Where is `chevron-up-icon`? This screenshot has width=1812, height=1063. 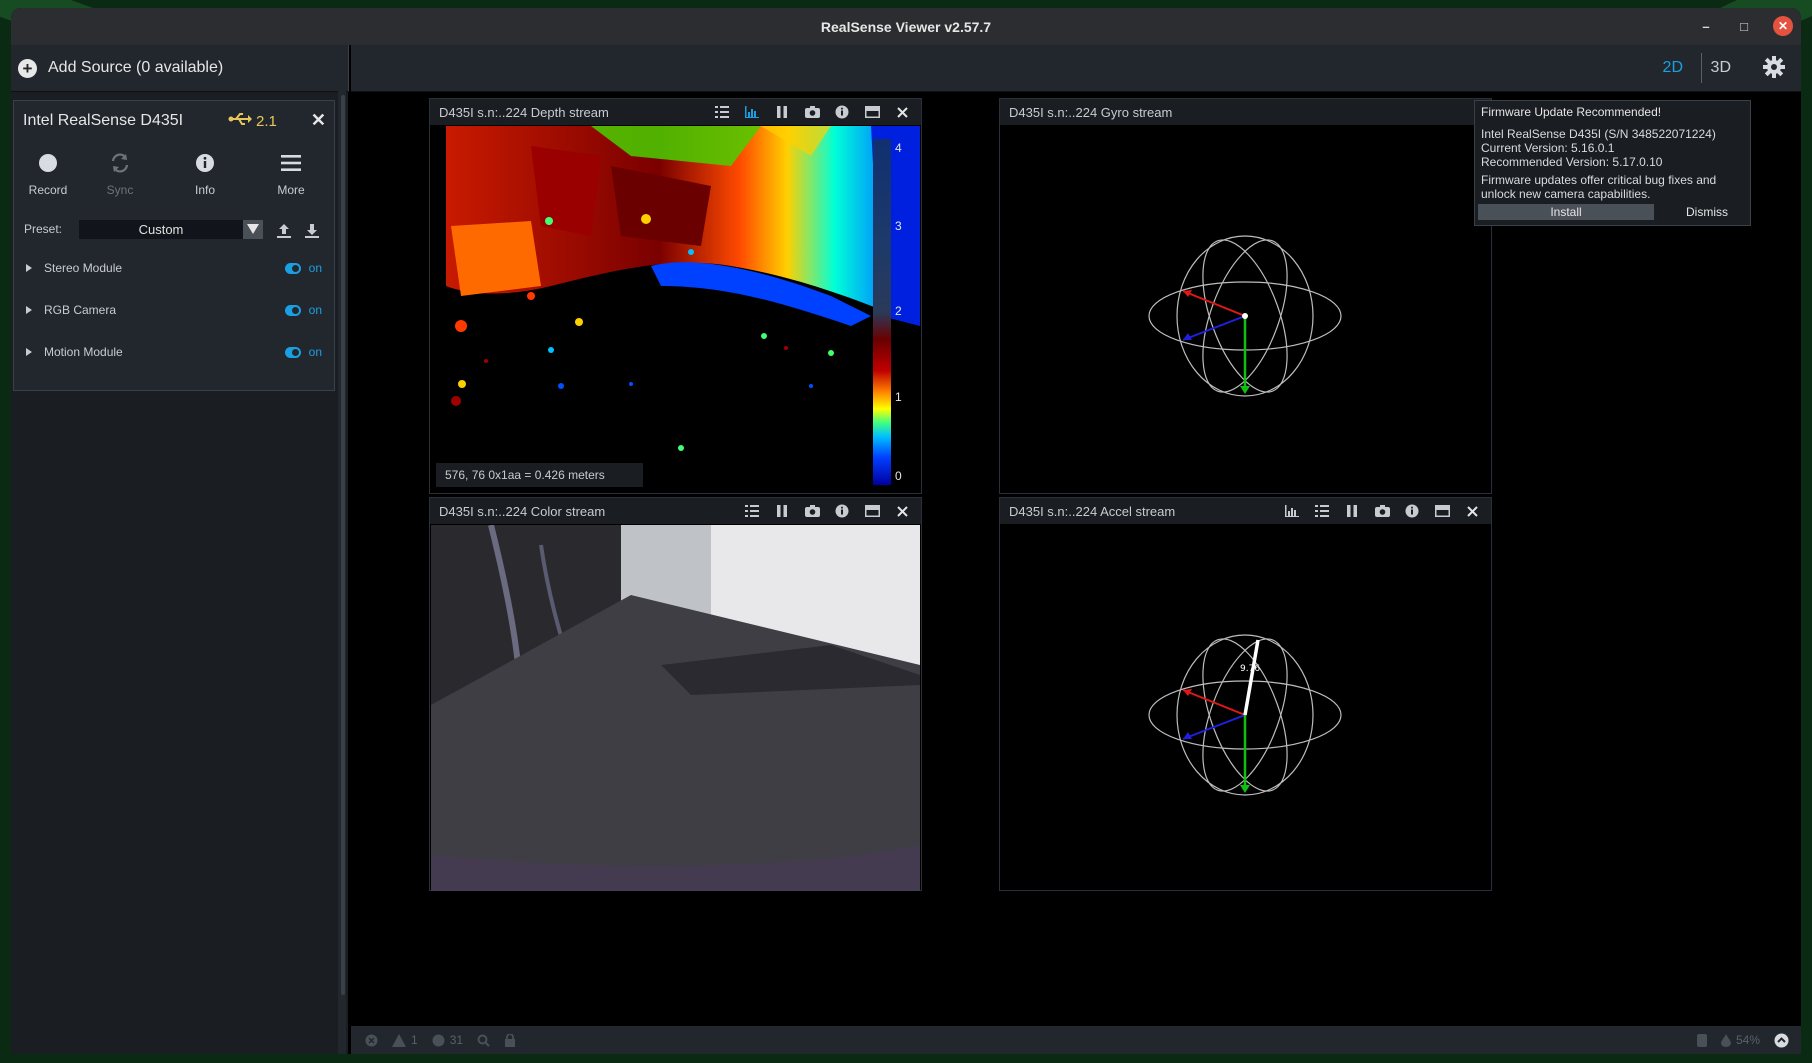 chevron-up-icon is located at coordinates (1781, 1040).